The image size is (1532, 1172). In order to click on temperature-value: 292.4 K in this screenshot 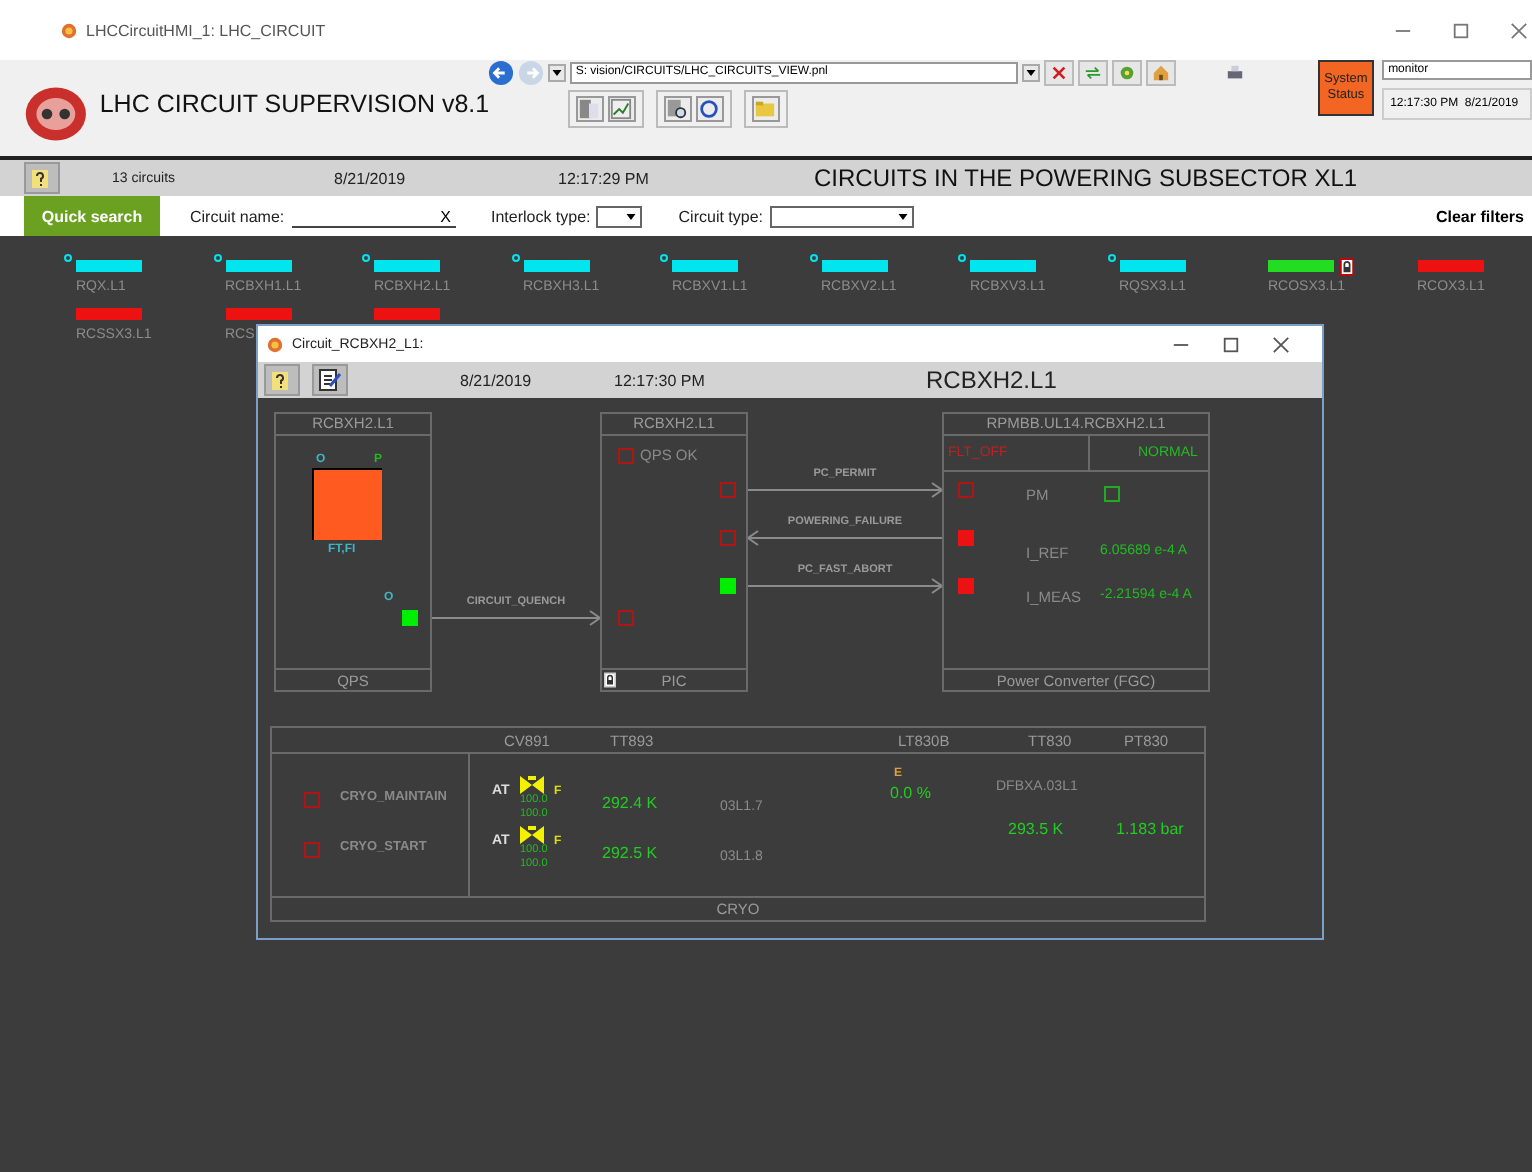, I will do `click(630, 803)`.